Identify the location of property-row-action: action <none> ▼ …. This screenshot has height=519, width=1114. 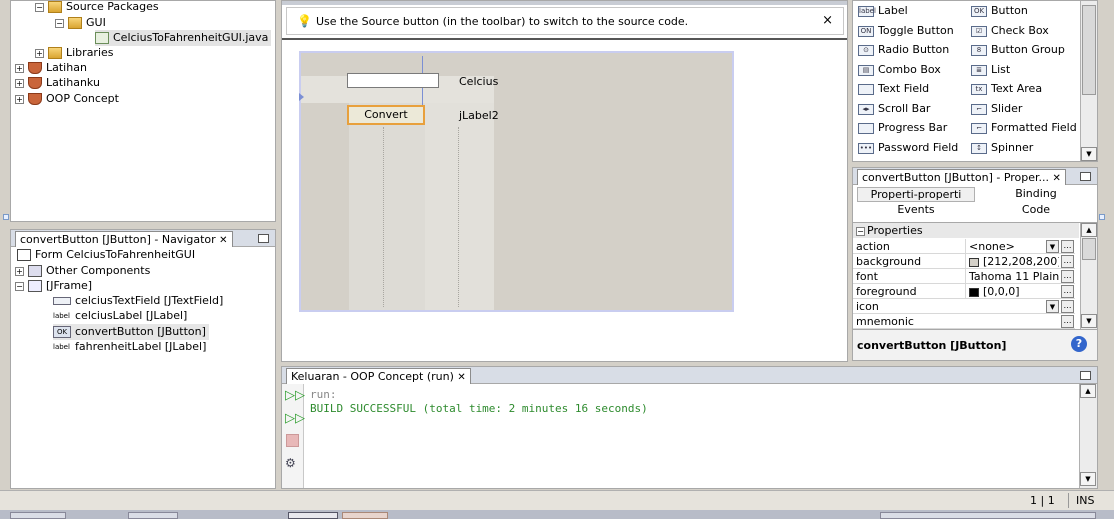
(964, 246).